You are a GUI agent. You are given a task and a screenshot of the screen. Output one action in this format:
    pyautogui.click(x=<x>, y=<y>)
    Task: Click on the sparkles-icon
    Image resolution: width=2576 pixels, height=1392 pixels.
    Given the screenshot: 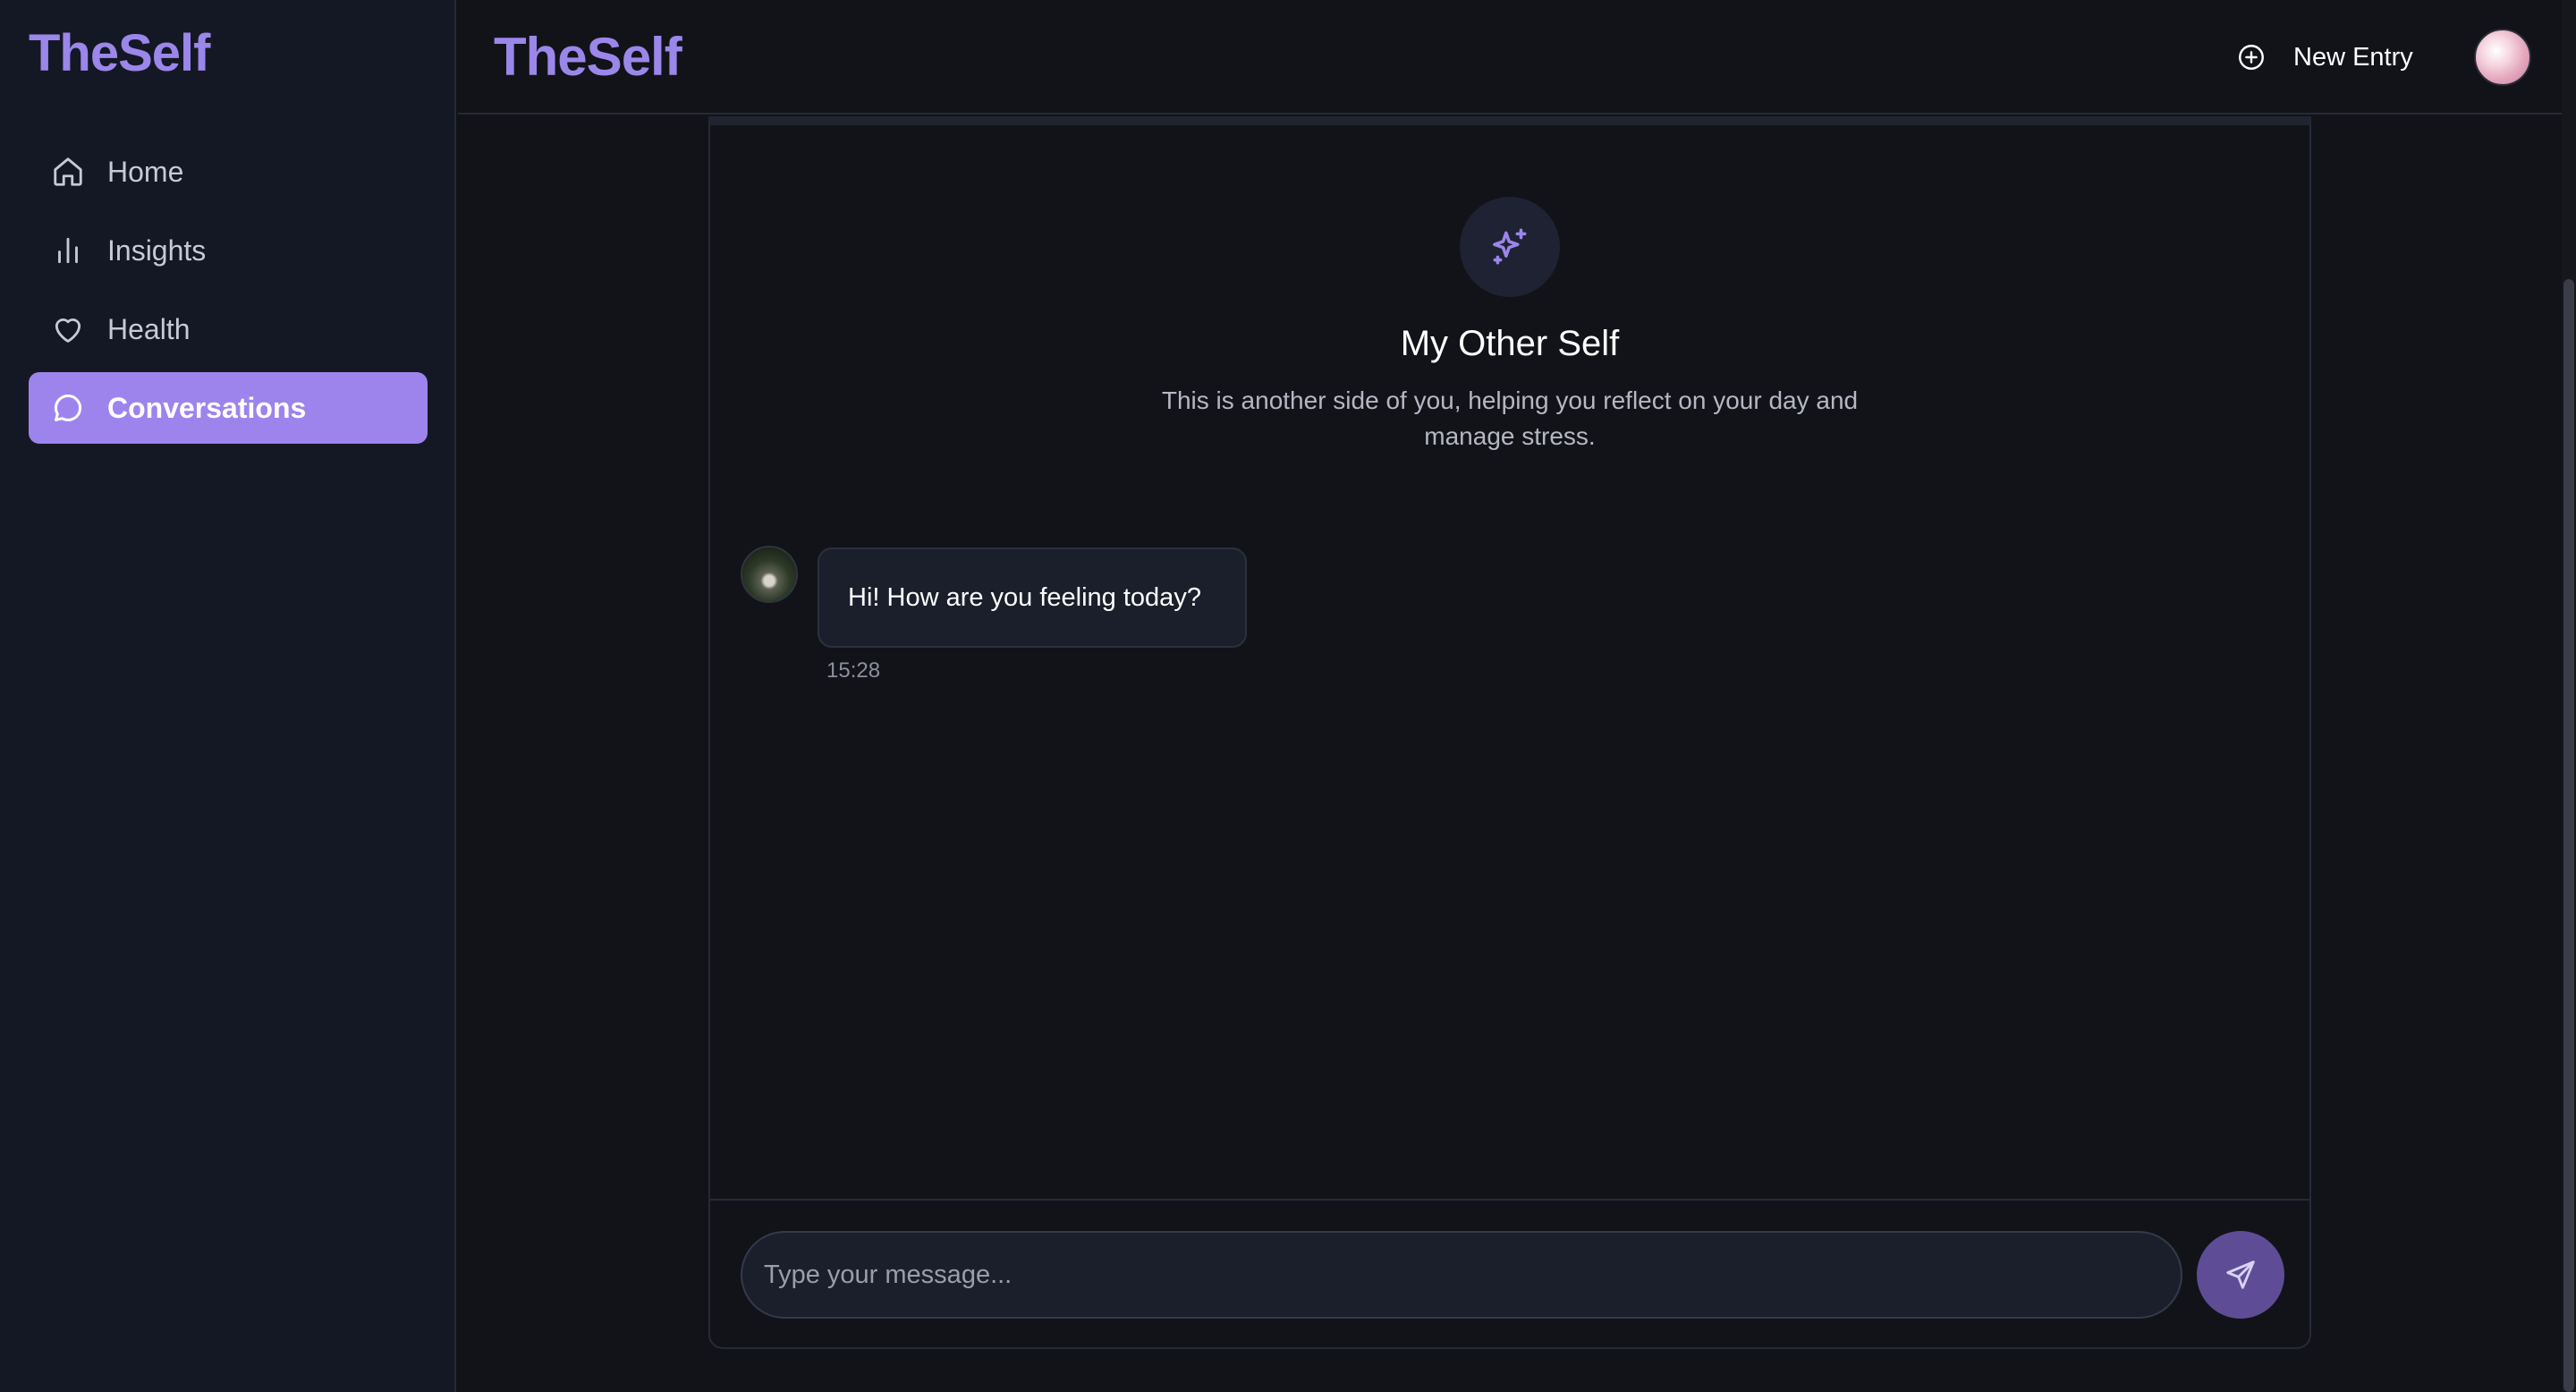 What is the action you would take?
    pyautogui.click(x=1510, y=247)
    